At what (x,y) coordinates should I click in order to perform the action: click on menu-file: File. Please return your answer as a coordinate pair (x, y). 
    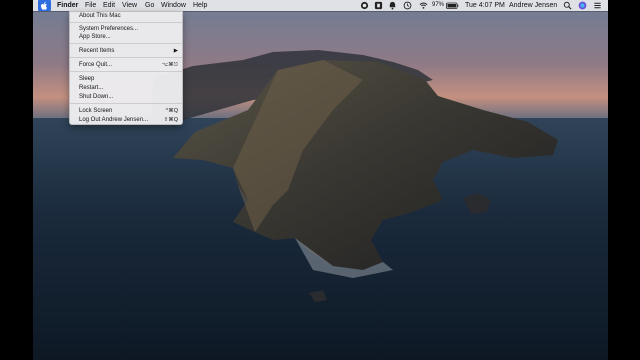
    Looking at the image, I should click on (90, 5).